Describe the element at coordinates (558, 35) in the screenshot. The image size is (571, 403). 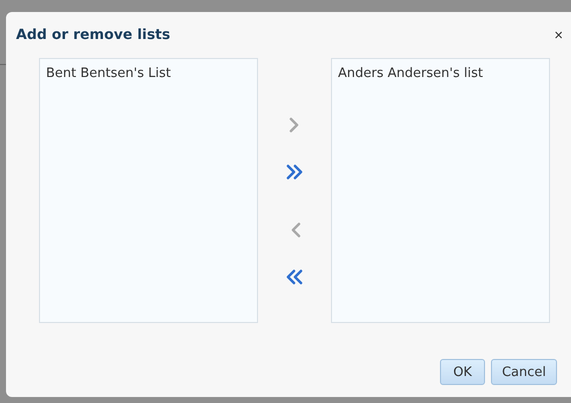
I see `close-button: ×` at that location.